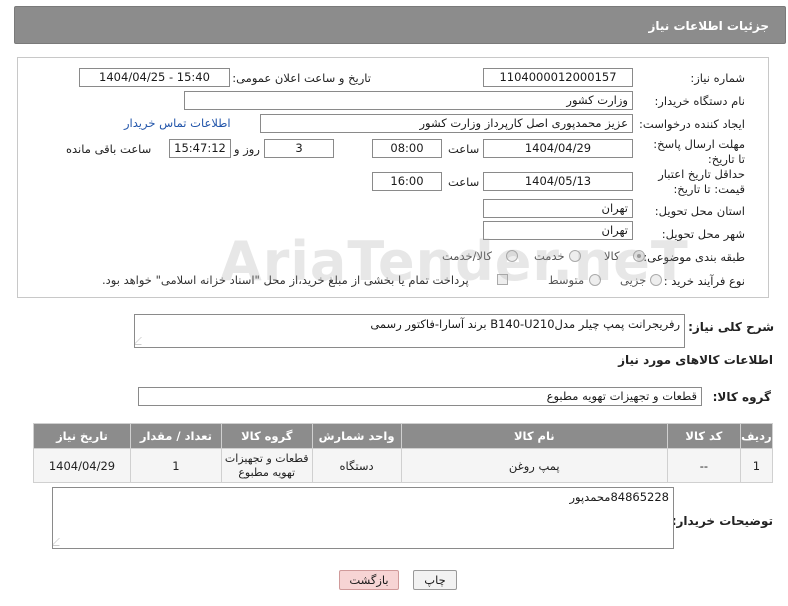  What do you see at coordinates (109, 149) in the screenshot?
I see `remaining-time-label: ساعت باقی مانده` at bounding box center [109, 149].